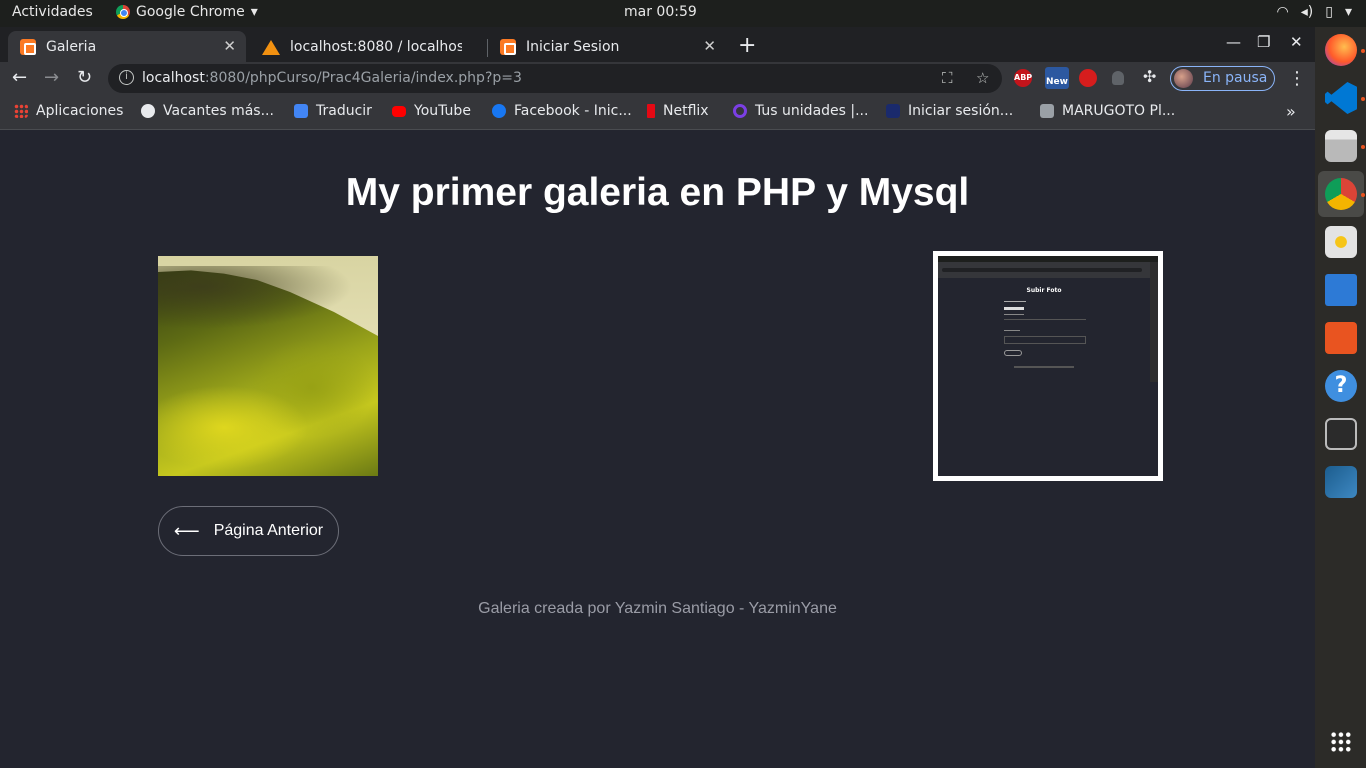  What do you see at coordinates (1341, 242) in the screenshot?
I see `rhythmbox-icon` at bounding box center [1341, 242].